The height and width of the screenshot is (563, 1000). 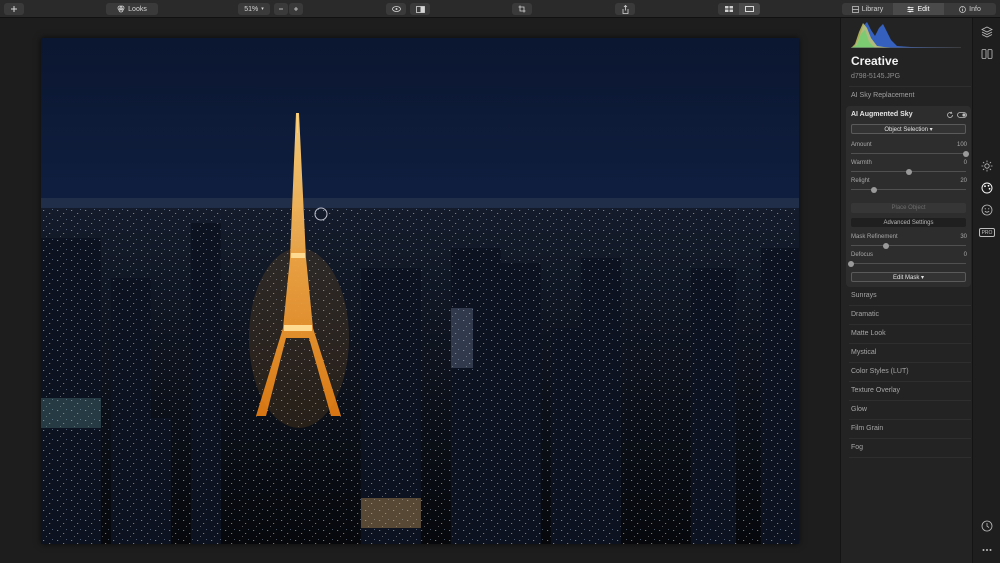 I want to click on more-icon, so click(x=987, y=550).